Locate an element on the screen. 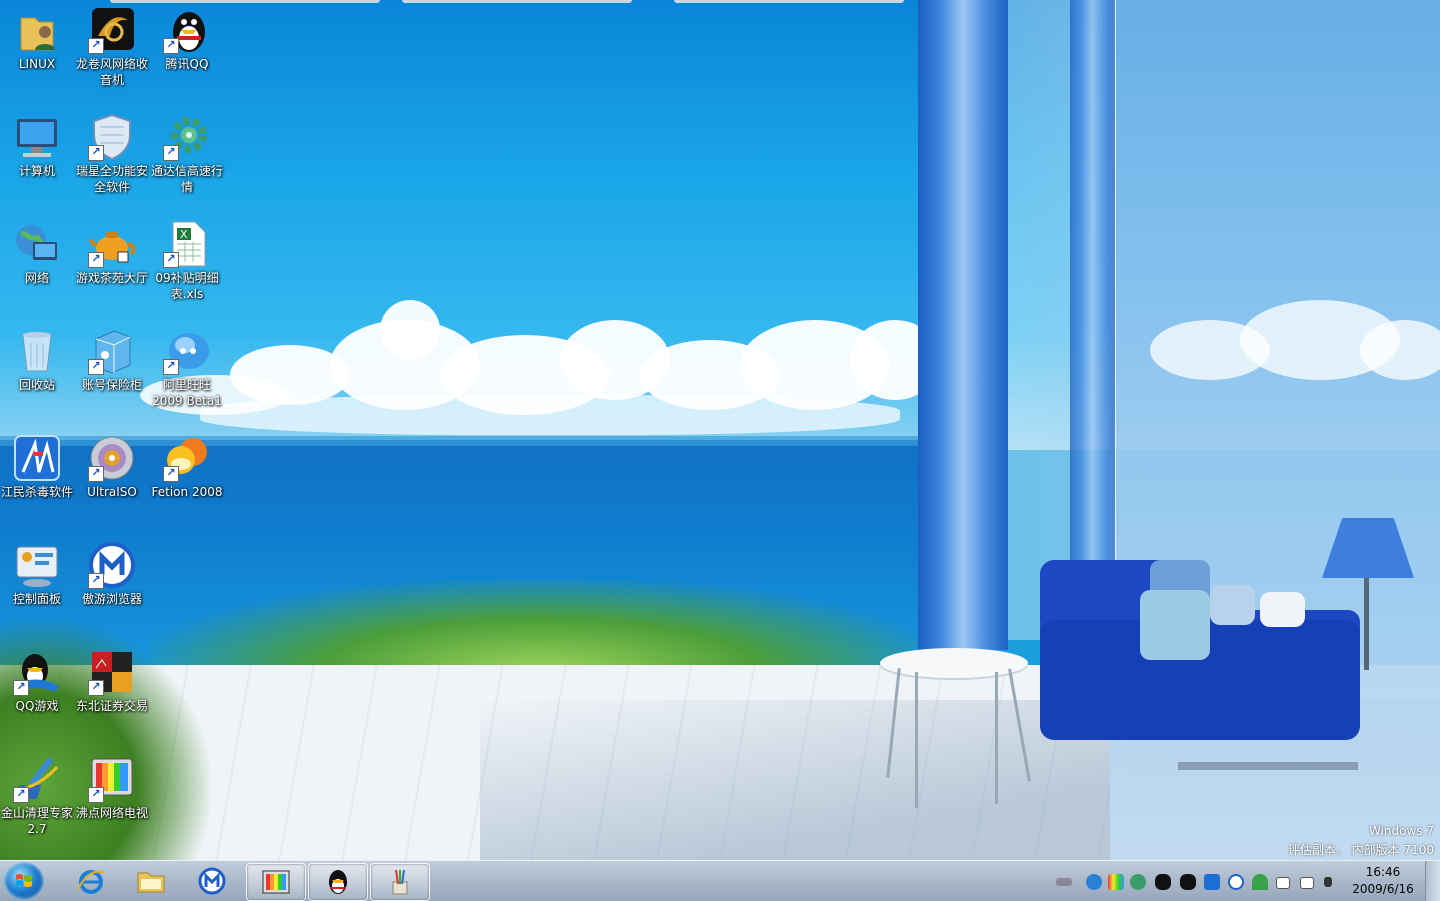 The image size is (1440, 901). watermark-os-name: Windows 7 is located at coordinates (1401, 831).